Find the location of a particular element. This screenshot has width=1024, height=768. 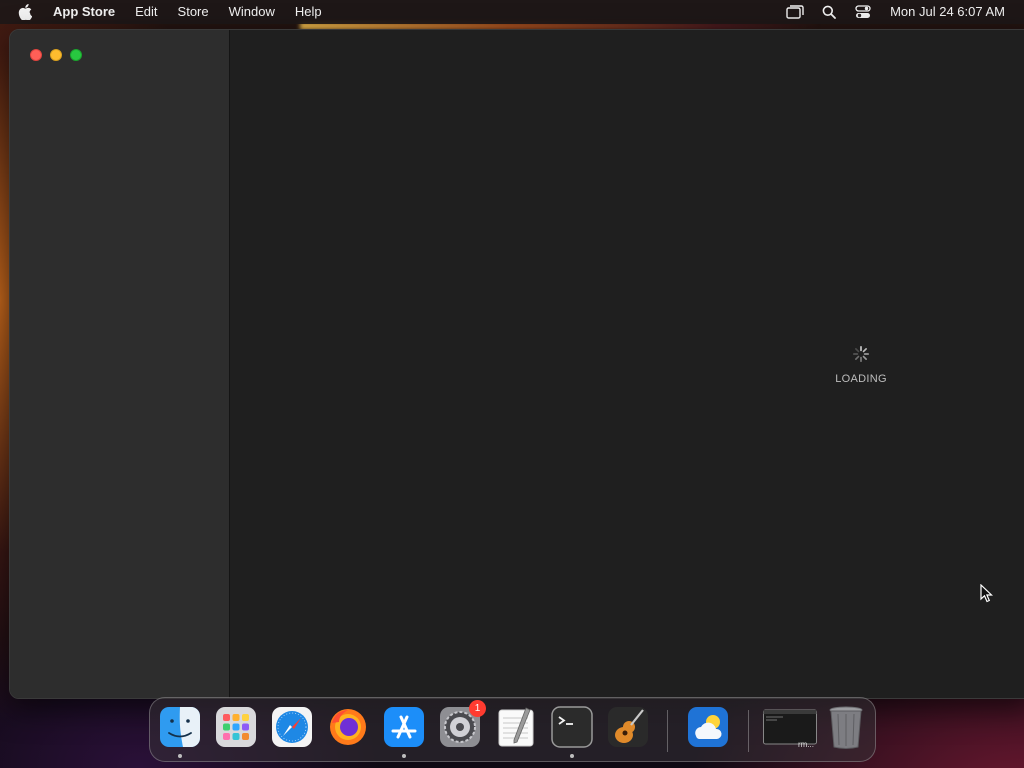

mouse-pointer-icon is located at coordinates (986, 593).